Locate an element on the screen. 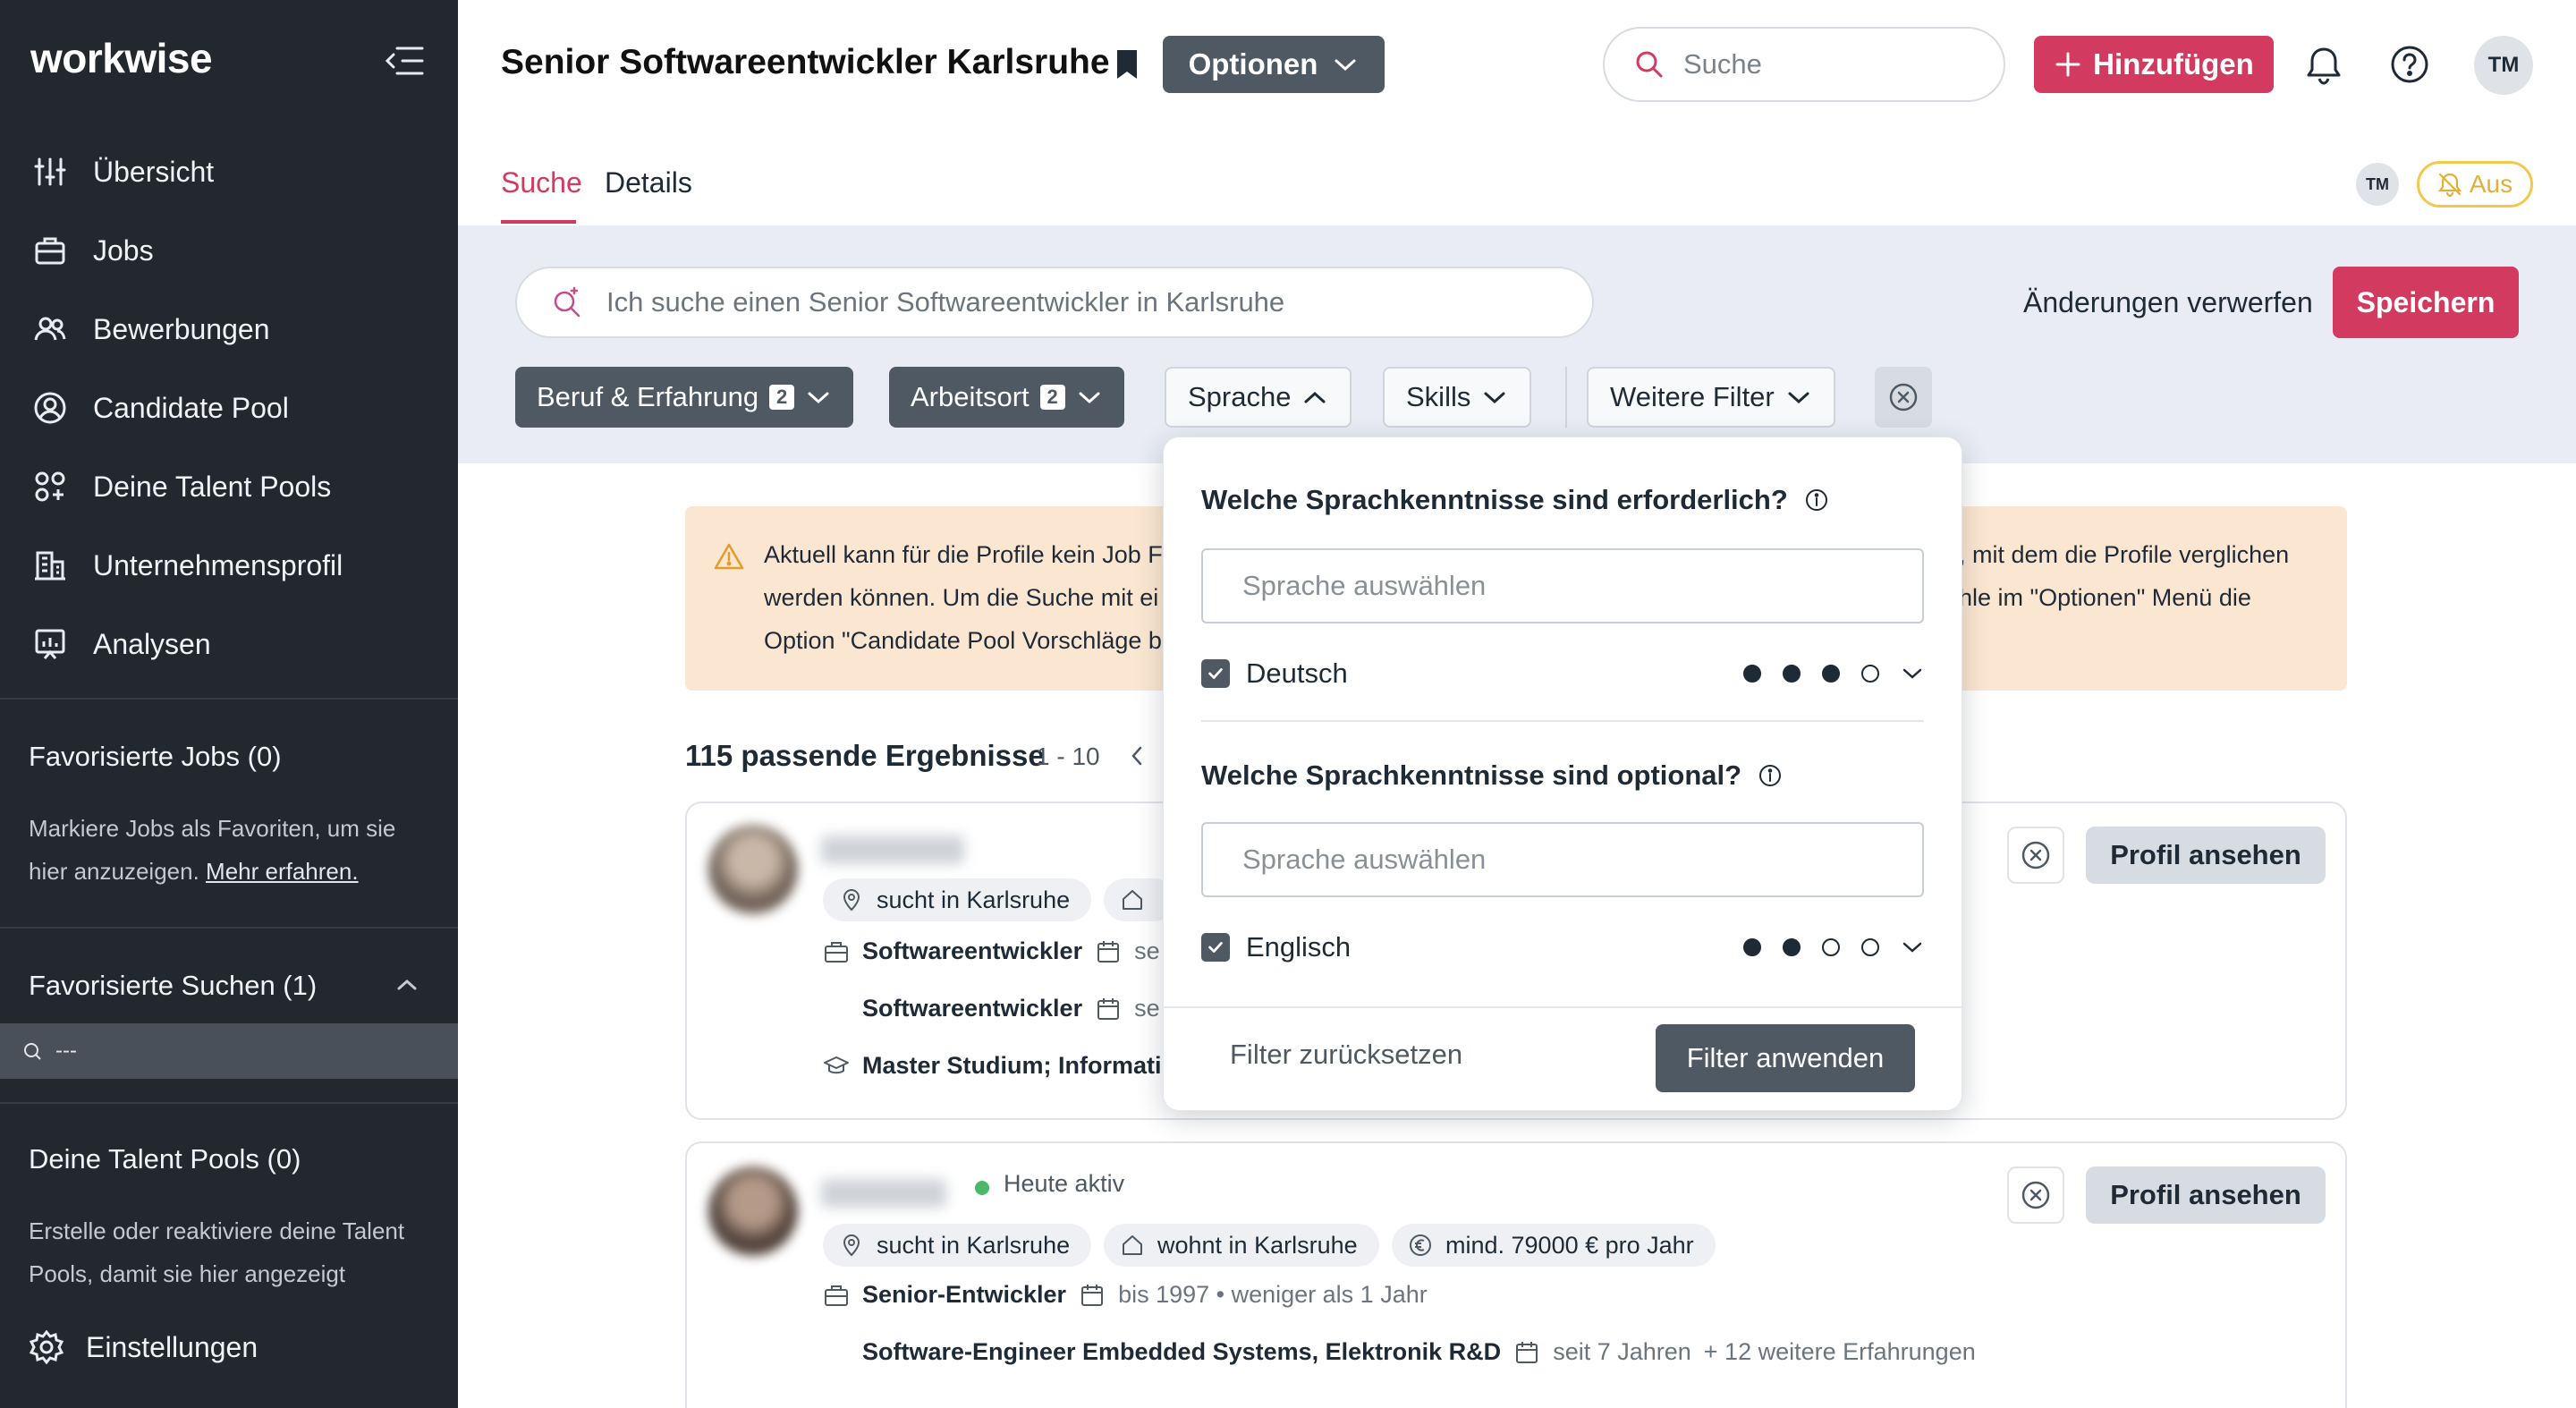 The image size is (2576, 1408). sparkle-search-icon is located at coordinates (567, 302).